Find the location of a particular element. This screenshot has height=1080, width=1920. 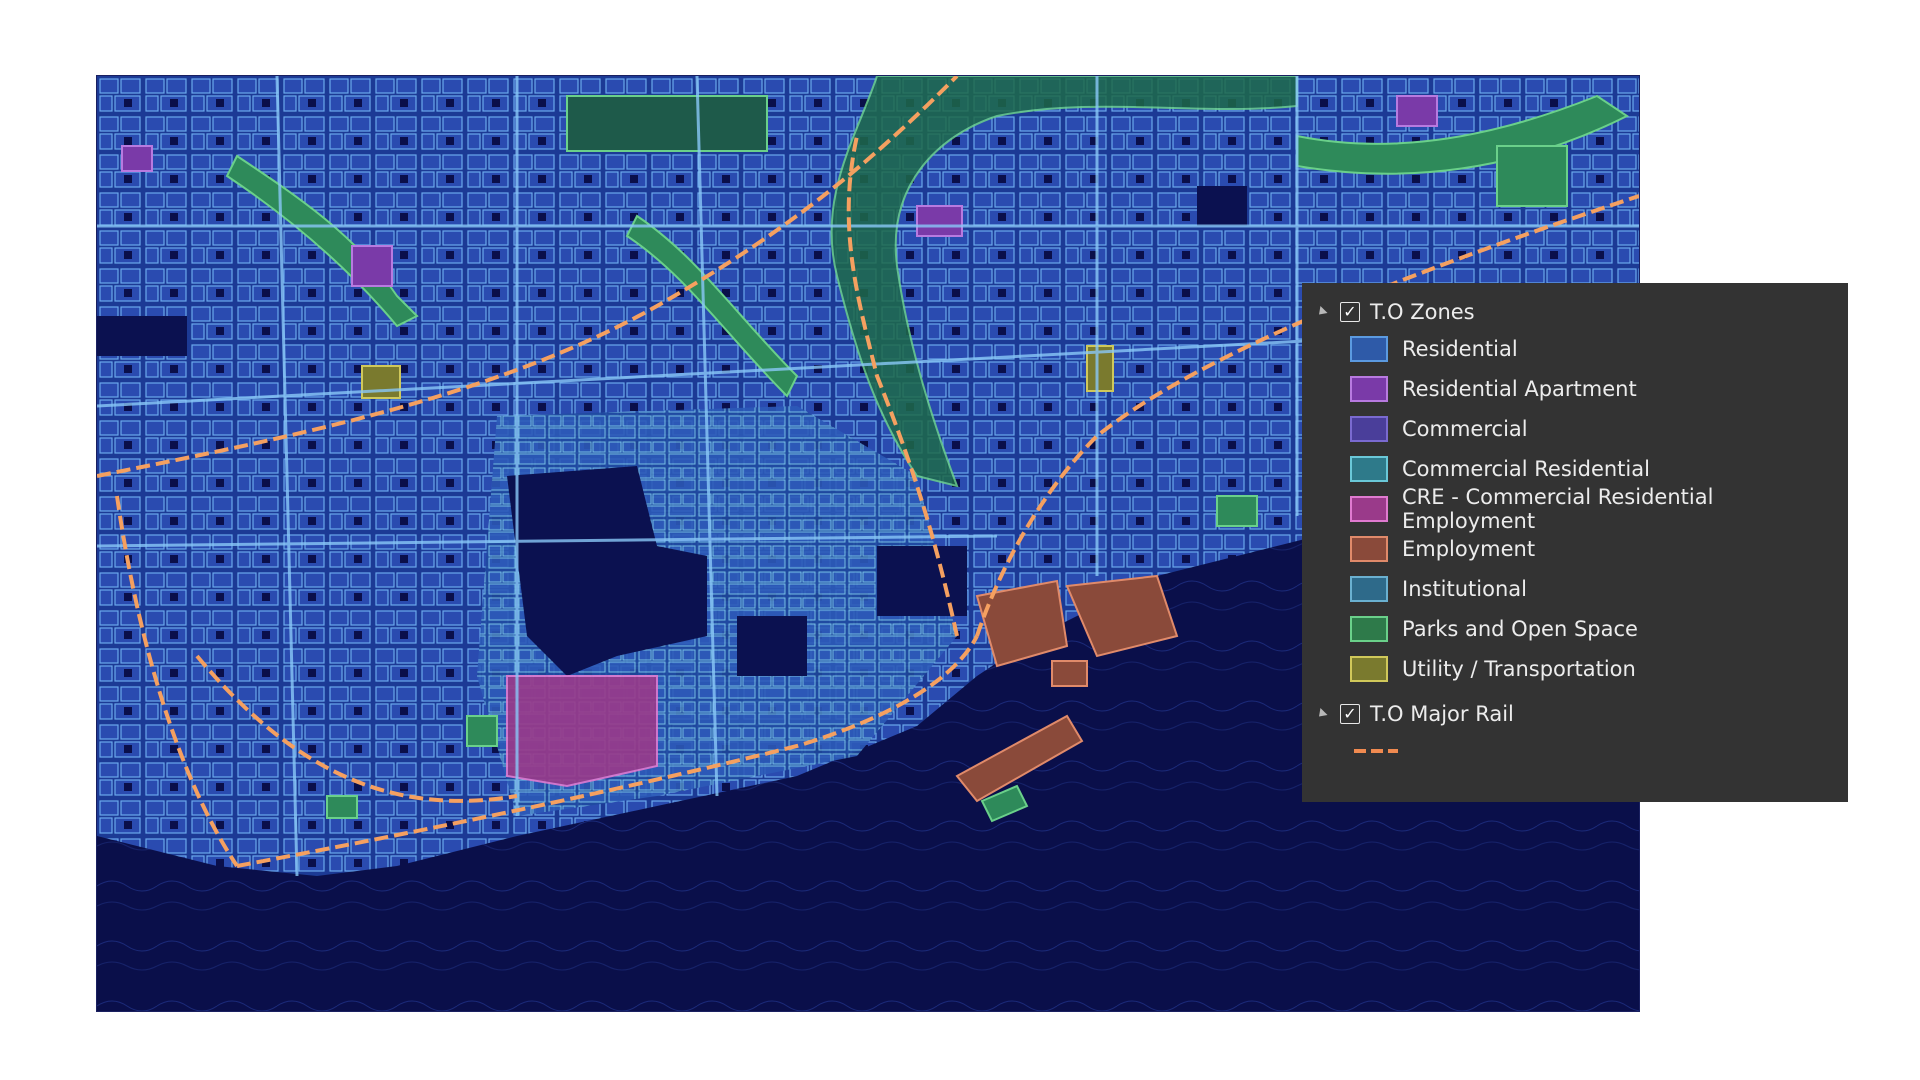

legend-item: Parks and Open Space is located at coordinates (1575, 629).